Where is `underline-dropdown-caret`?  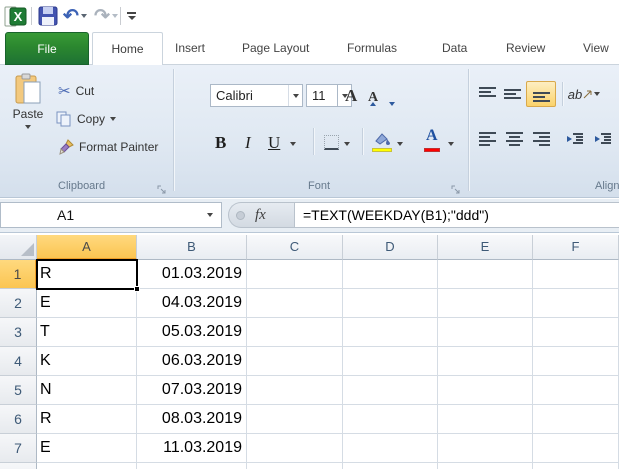
underline-dropdown-caret is located at coordinates (293, 141).